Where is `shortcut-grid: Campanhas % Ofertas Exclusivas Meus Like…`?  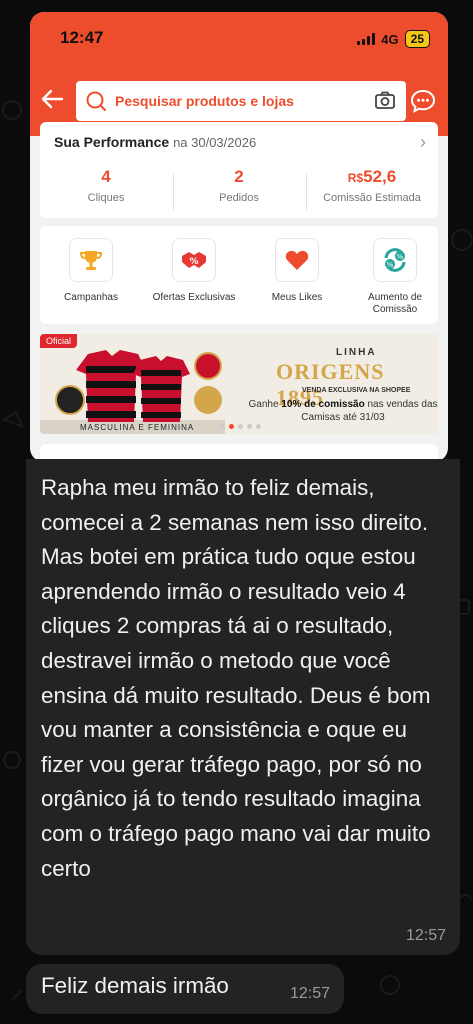
shortcut-grid: Campanhas % Ofertas Exclusivas Meus Like… is located at coordinates (239, 275).